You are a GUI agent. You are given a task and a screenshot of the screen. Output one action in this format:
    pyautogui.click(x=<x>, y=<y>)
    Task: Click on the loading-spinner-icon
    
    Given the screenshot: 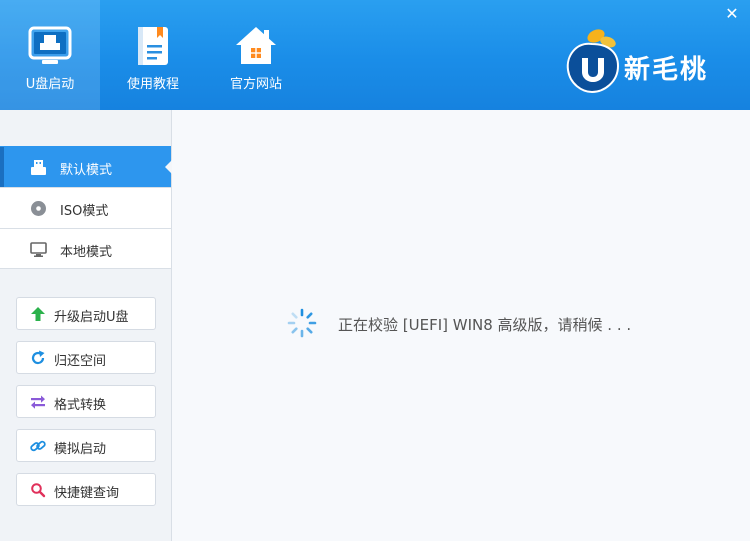 What is the action you would take?
    pyautogui.click(x=302, y=323)
    